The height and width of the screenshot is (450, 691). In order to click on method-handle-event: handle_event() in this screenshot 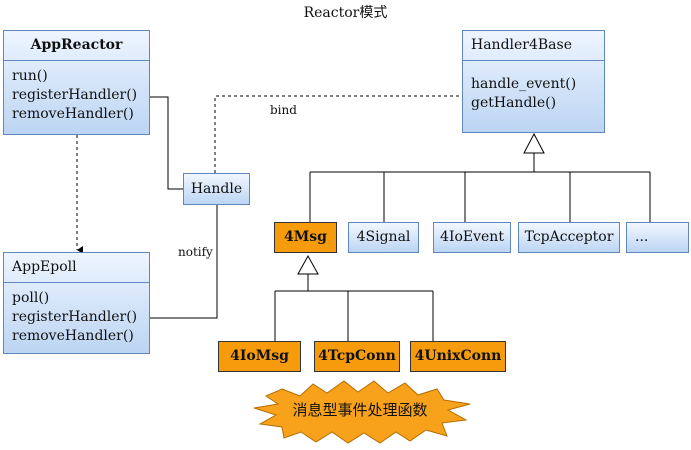, I will do `click(524, 84)`.